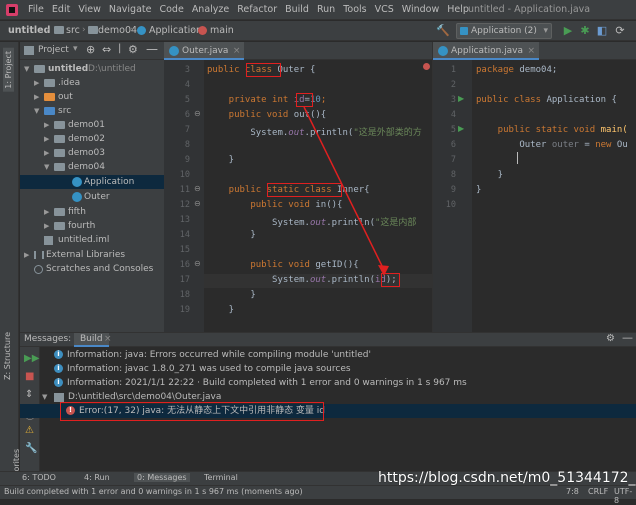  I want to click on annotation-arrow, so click(346, 191).